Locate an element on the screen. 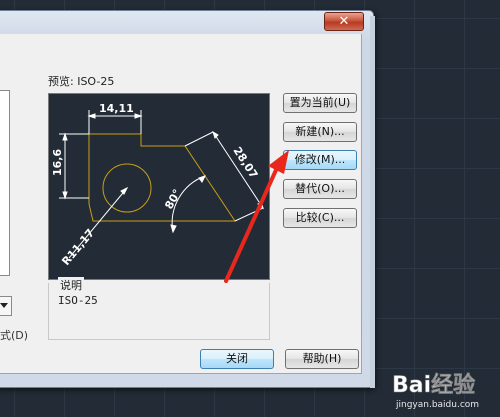 This screenshot has height=417, width=500. watermark-url: jingyan.baidu.com is located at coordinates (438, 405).